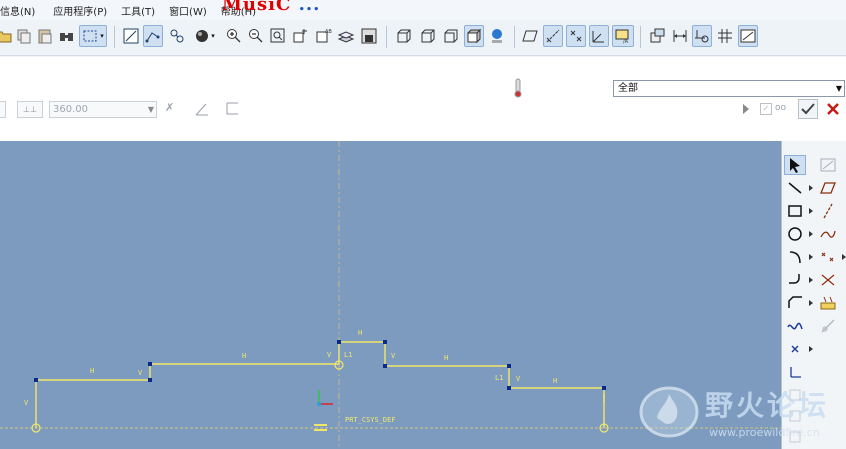  What do you see at coordinates (748, 36) in the screenshot?
I see `sketch-orient-icon` at bounding box center [748, 36].